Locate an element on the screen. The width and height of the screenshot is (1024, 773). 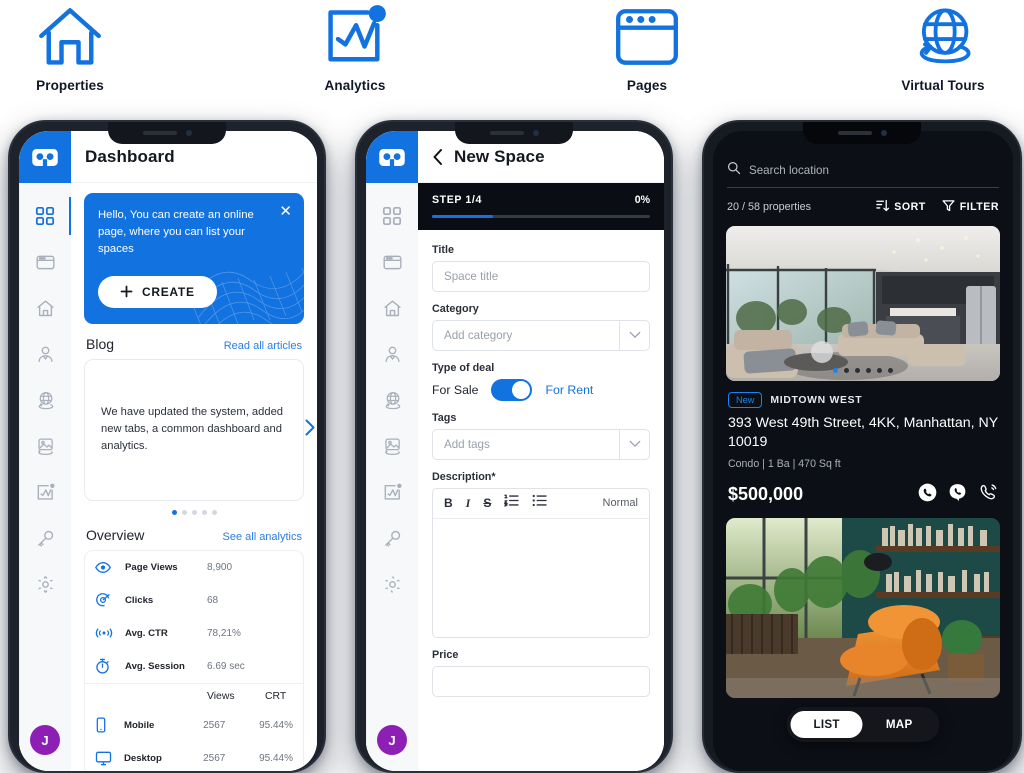
feature-virtual-tours: Virtual Tours is located at coordinates (943, 46).